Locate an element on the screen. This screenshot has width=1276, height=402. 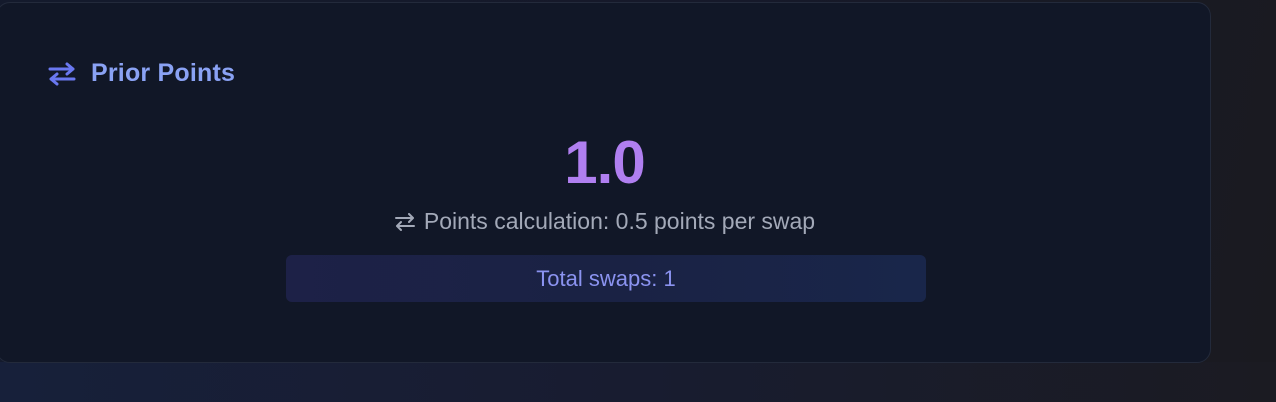
card-title: Prior Points is located at coordinates (163, 73).